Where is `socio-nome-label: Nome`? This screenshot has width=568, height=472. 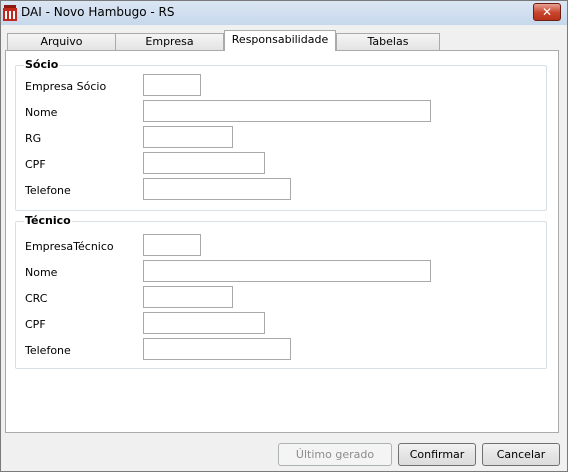 socio-nome-label: Nome is located at coordinates (41, 112).